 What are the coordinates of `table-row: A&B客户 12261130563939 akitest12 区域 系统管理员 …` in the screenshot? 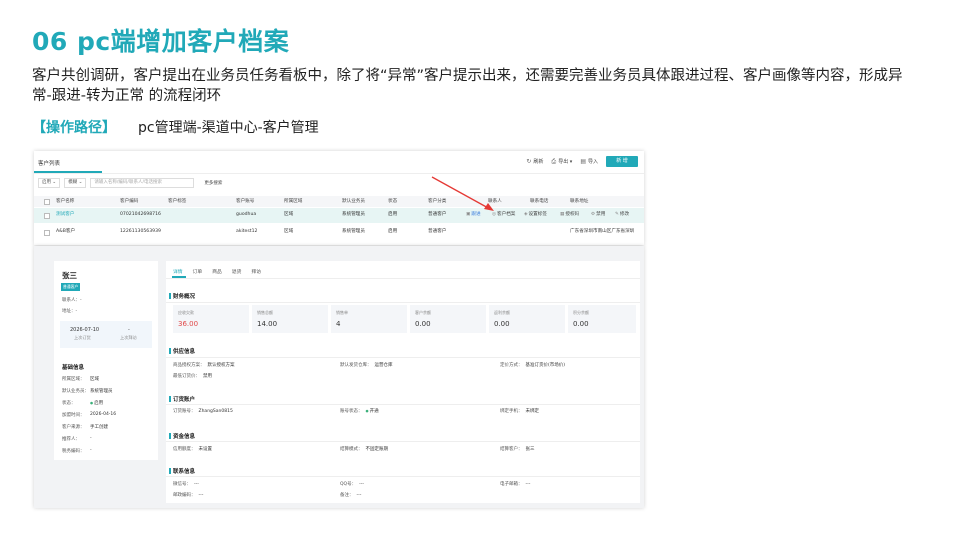 It's located at (339, 232).